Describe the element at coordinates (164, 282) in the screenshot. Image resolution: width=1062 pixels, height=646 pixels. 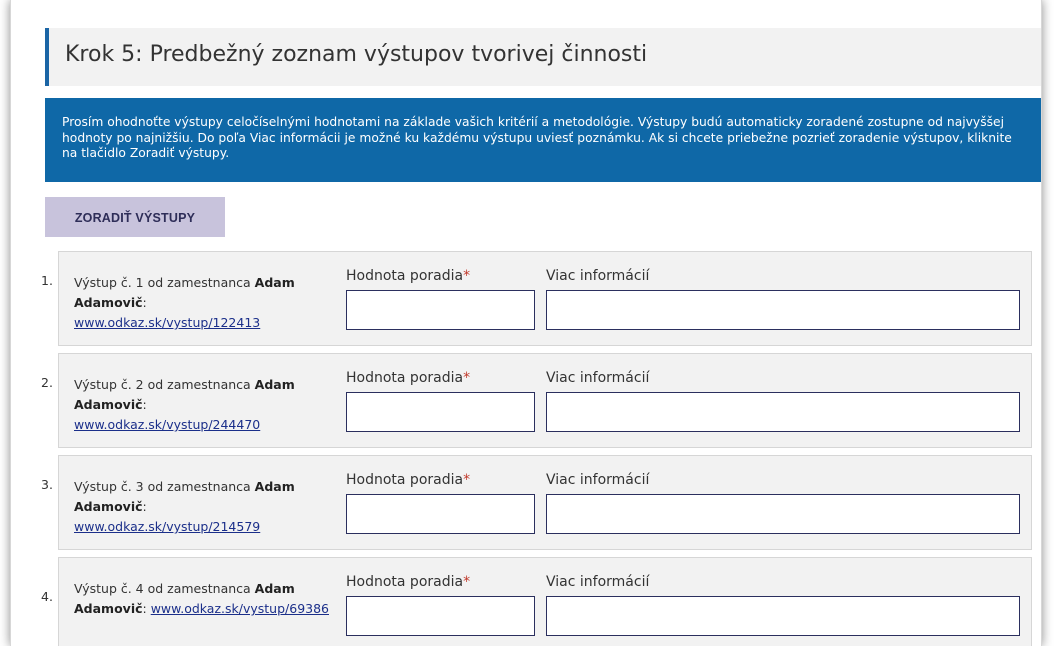
I see `output-prefix: Výstup č. 1 od zamestnanca` at that location.